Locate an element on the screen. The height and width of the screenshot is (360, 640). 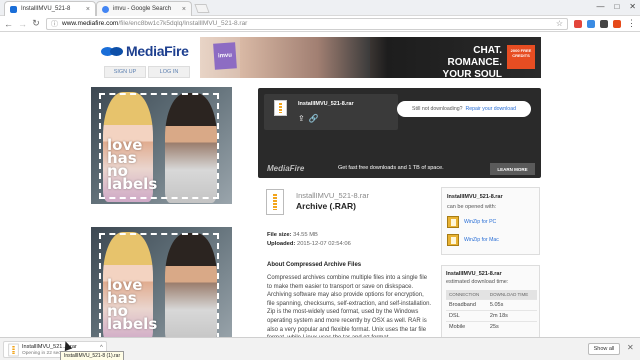
url-host: www.mediafire.com is located at coordinates (90, 23).